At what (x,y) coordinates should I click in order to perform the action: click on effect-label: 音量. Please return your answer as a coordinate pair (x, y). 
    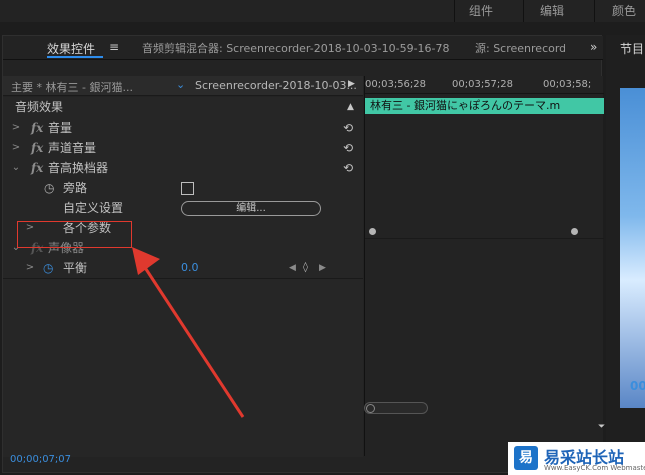
    Looking at the image, I should click on (60, 128).